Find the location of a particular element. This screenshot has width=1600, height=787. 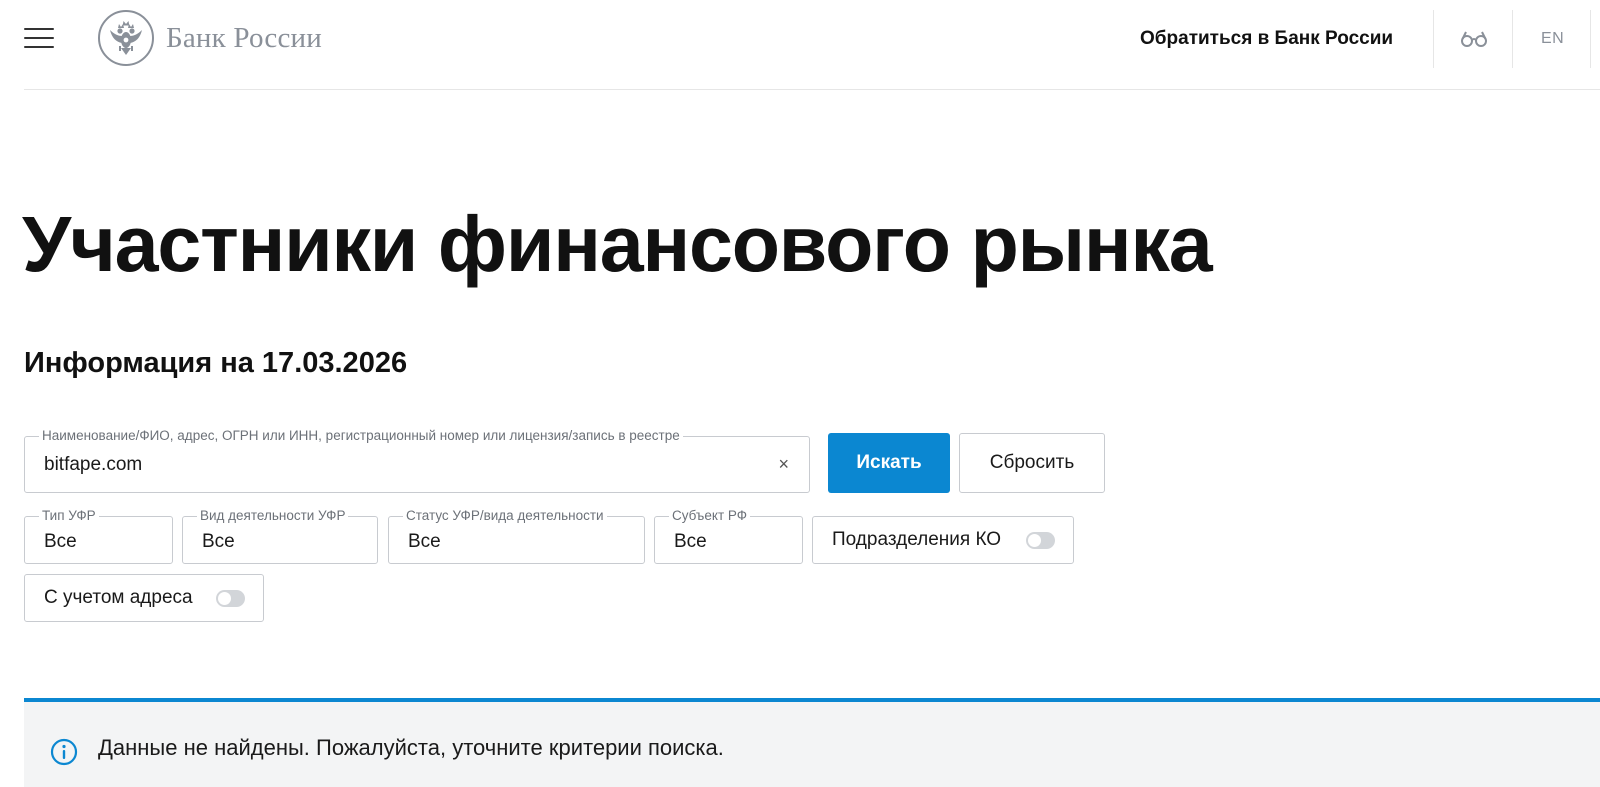

logo-text: Банк России is located at coordinates (244, 37).